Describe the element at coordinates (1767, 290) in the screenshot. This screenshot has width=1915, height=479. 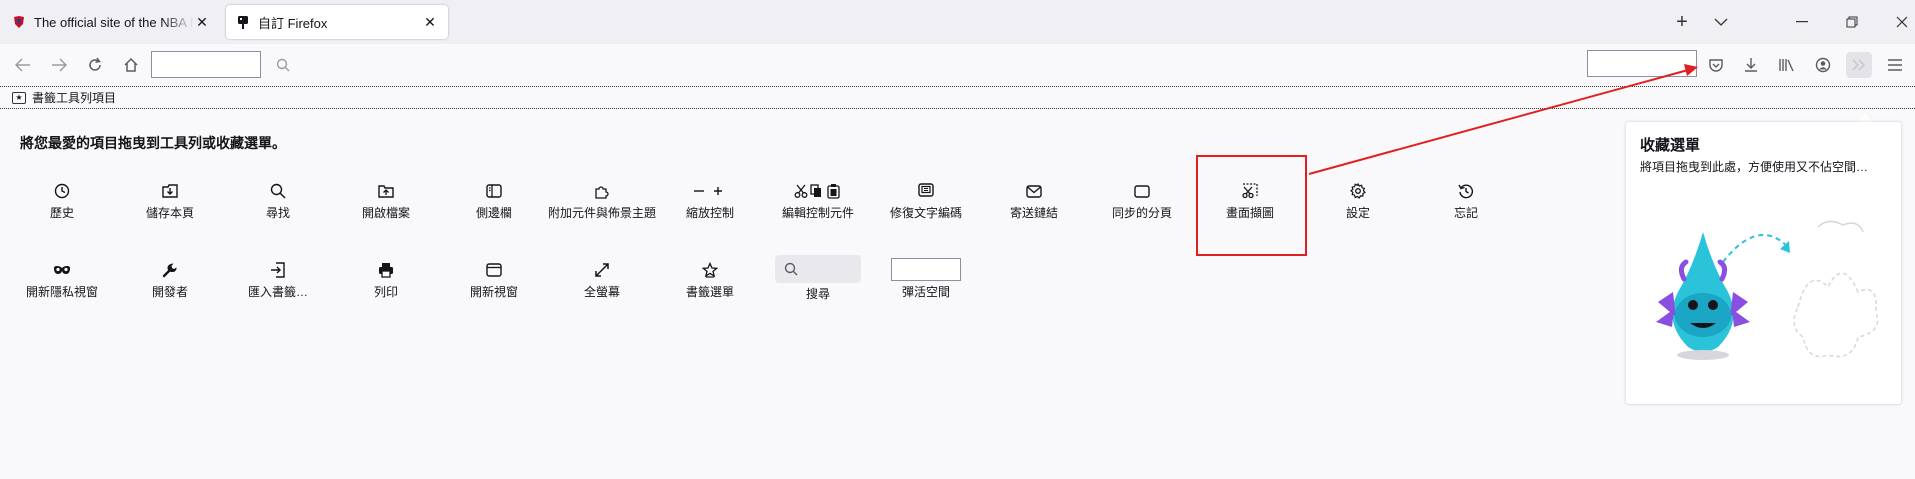
I see `dragon-illustration` at that location.